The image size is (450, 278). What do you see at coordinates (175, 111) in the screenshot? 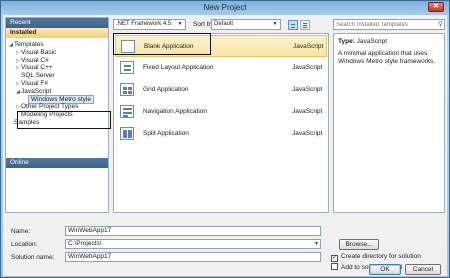
I see `template-name: Navigation Application` at bounding box center [175, 111].